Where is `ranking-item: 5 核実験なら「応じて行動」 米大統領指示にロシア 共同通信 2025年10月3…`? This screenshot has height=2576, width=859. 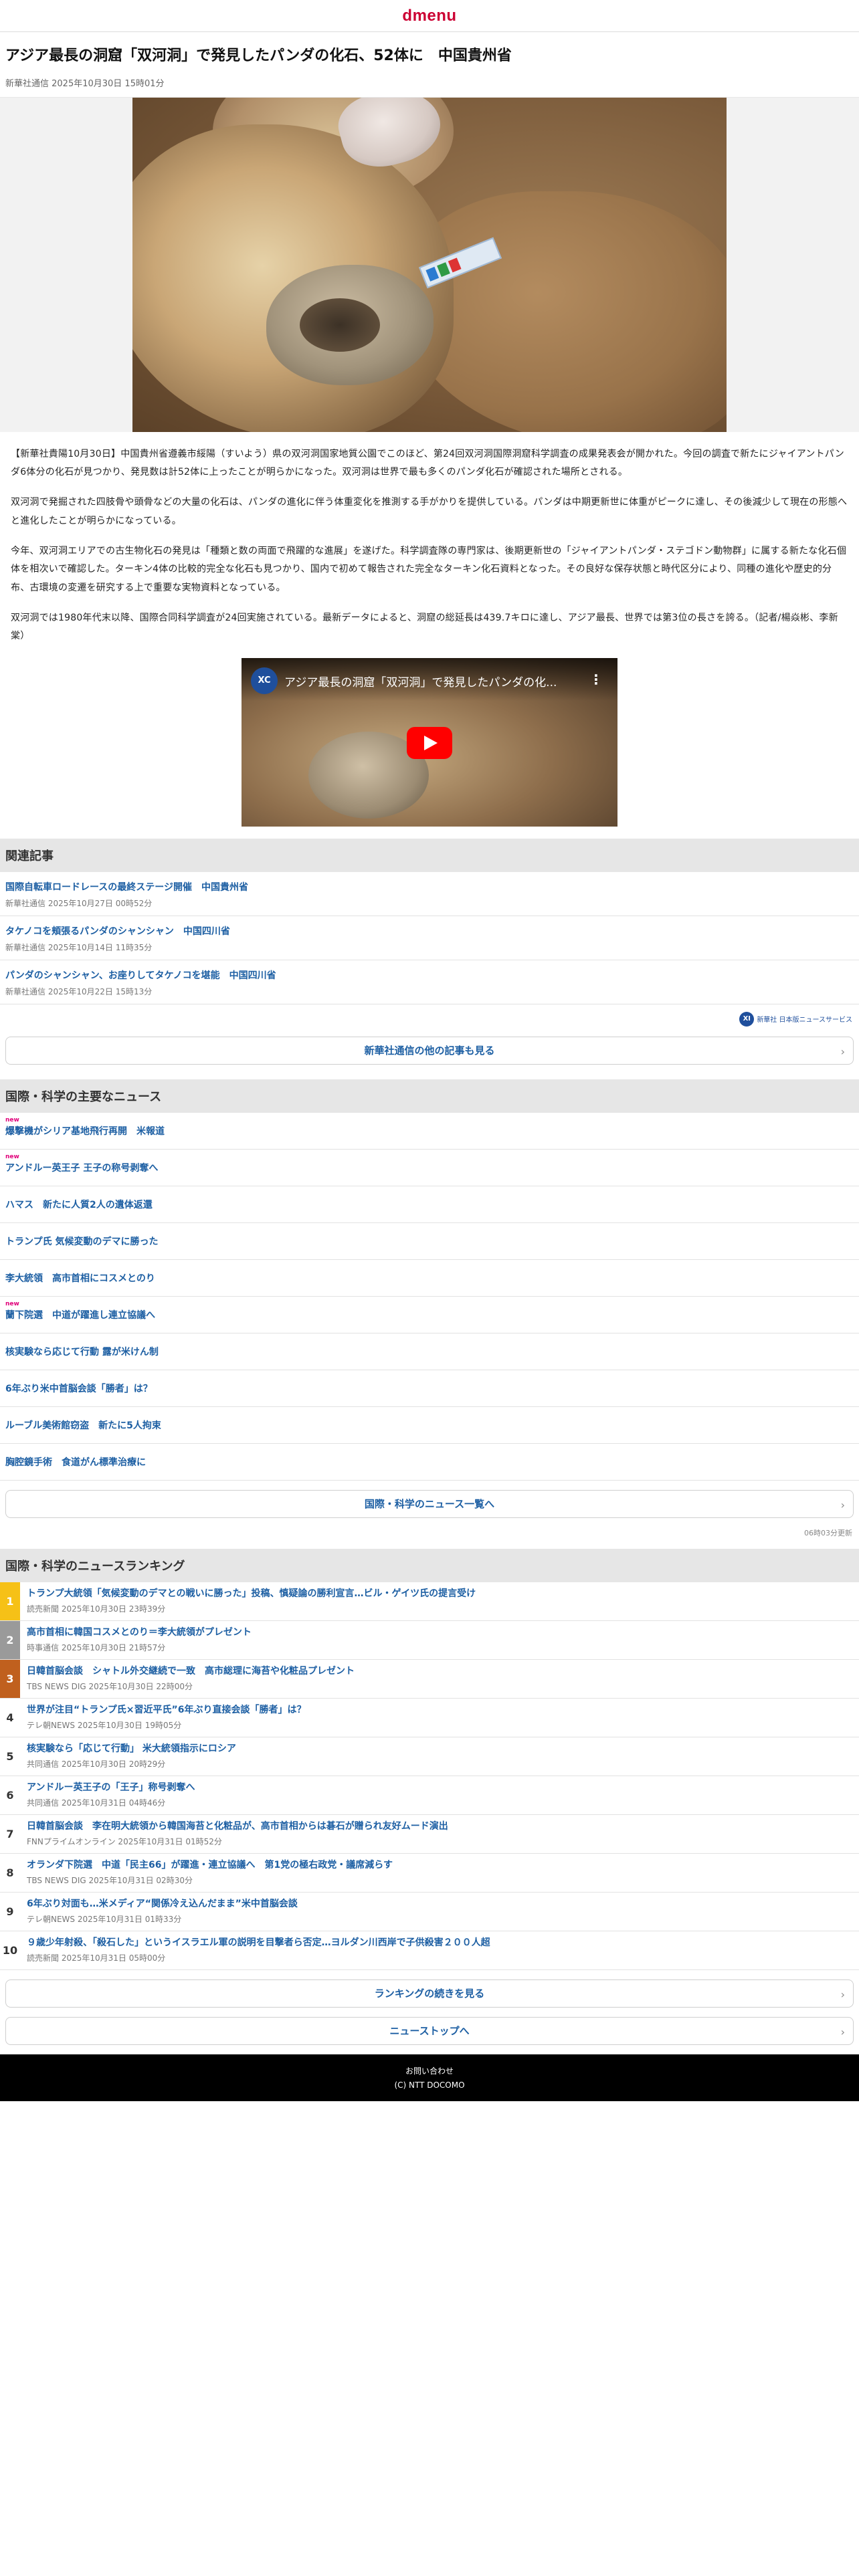
ranking-item: 5 核実験なら「応じて行動」 米大統領指示にロシア 共同通信 2025年10月3… is located at coordinates (429, 1757).